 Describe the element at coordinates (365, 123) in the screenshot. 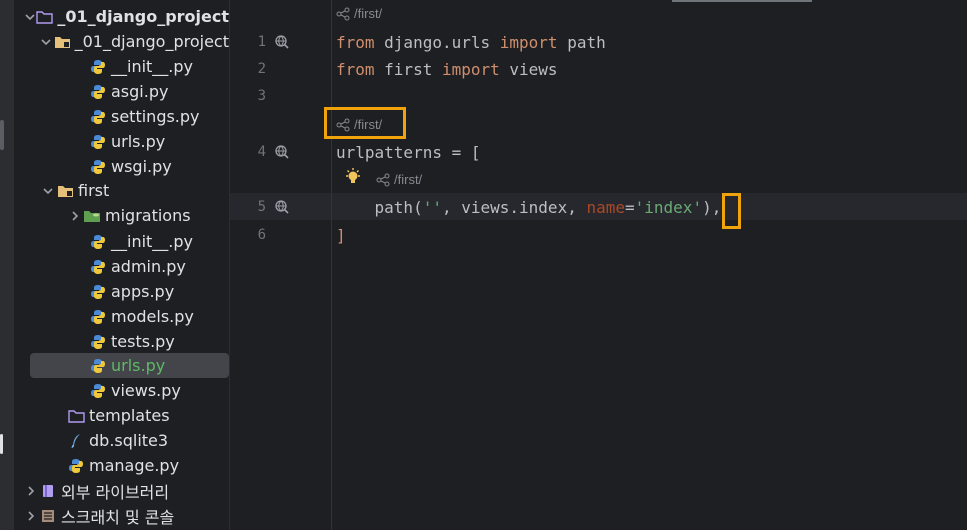

I see `annotation-highlight-box` at that location.